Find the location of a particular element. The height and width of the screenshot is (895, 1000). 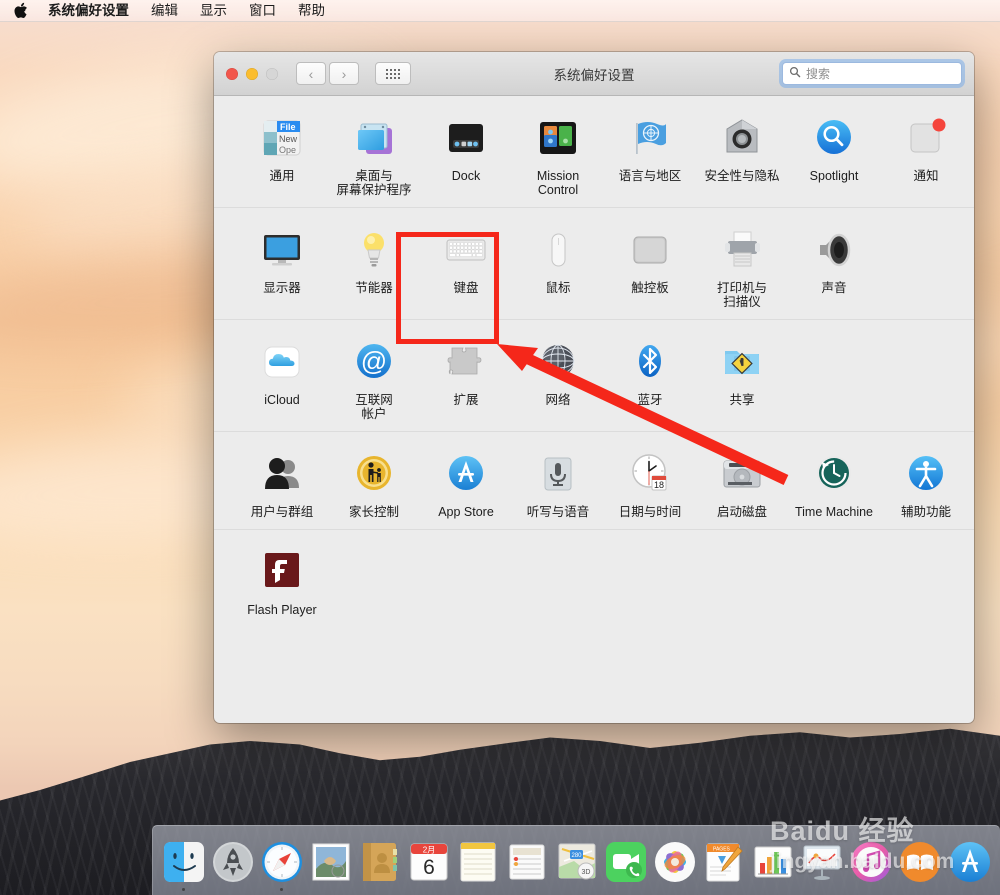

pref-label: 用户与群组 is located at coordinates (282, 512).